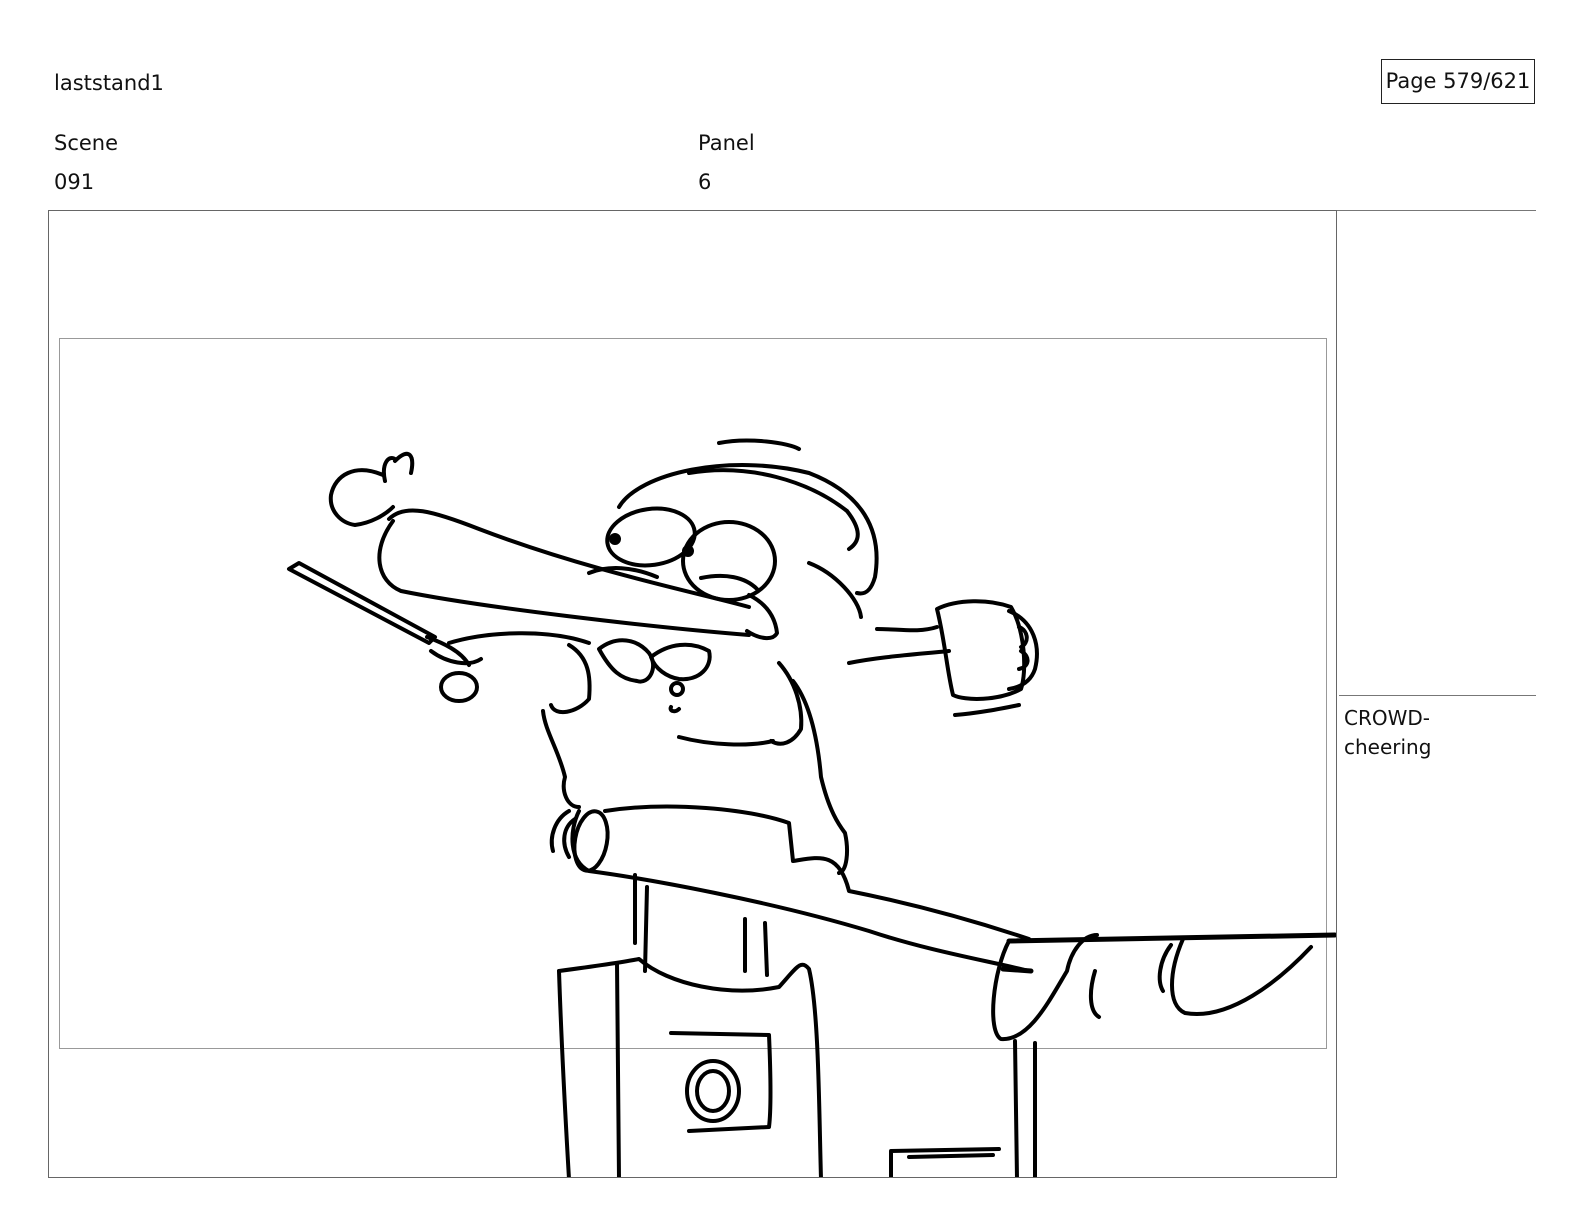  Describe the element at coordinates (1437, 695) in the screenshot. I see `notes-divider` at that location.